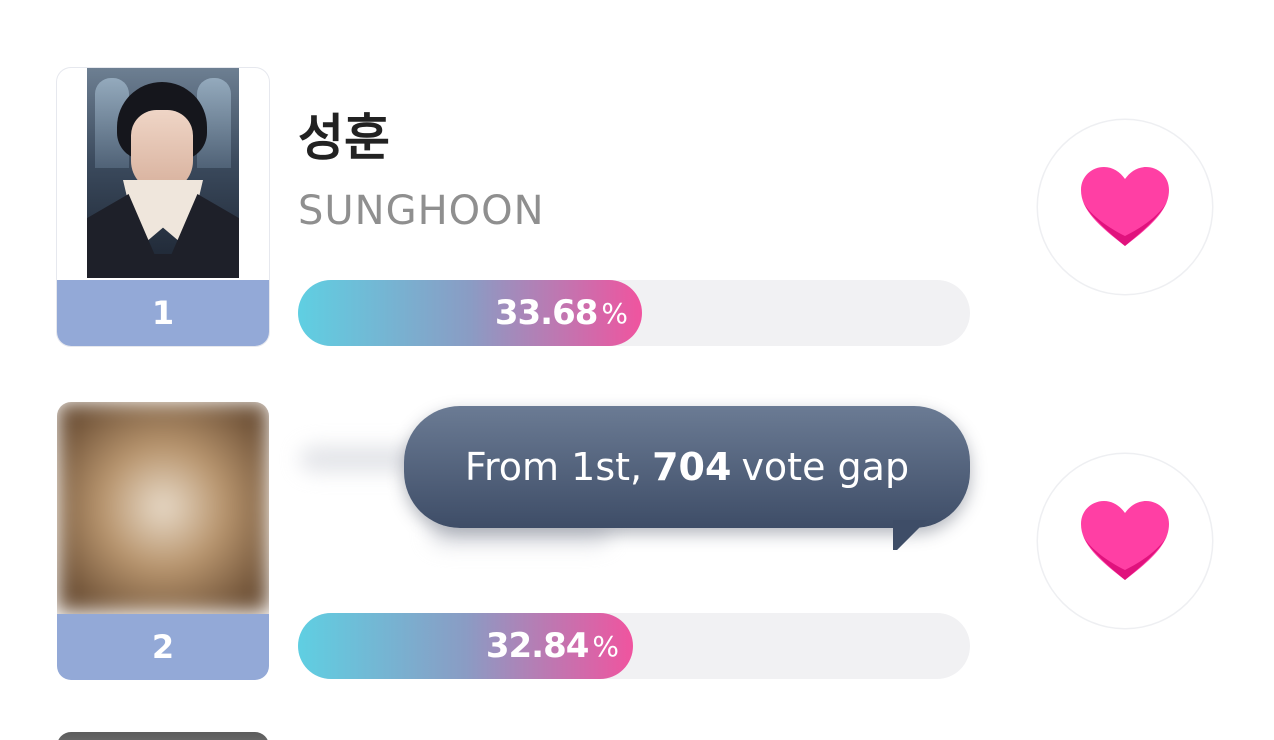 The height and width of the screenshot is (740, 1274). What do you see at coordinates (910, 535) in the screenshot?
I see `tooltip-tail` at bounding box center [910, 535].